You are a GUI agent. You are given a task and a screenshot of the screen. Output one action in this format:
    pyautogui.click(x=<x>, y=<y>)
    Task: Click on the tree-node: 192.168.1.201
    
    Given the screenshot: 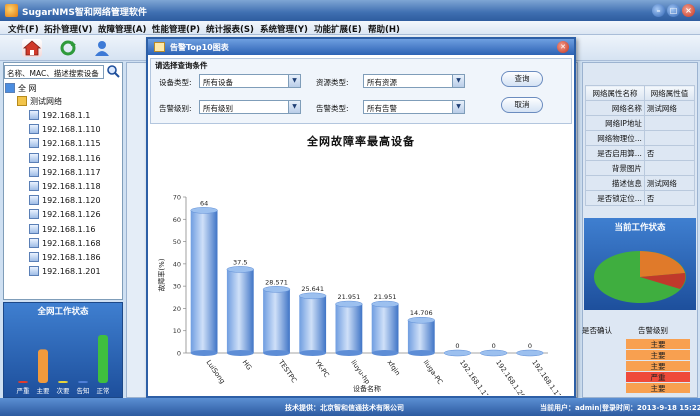 What is the action you would take?
    pyautogui.click(x=65, y=272)
    